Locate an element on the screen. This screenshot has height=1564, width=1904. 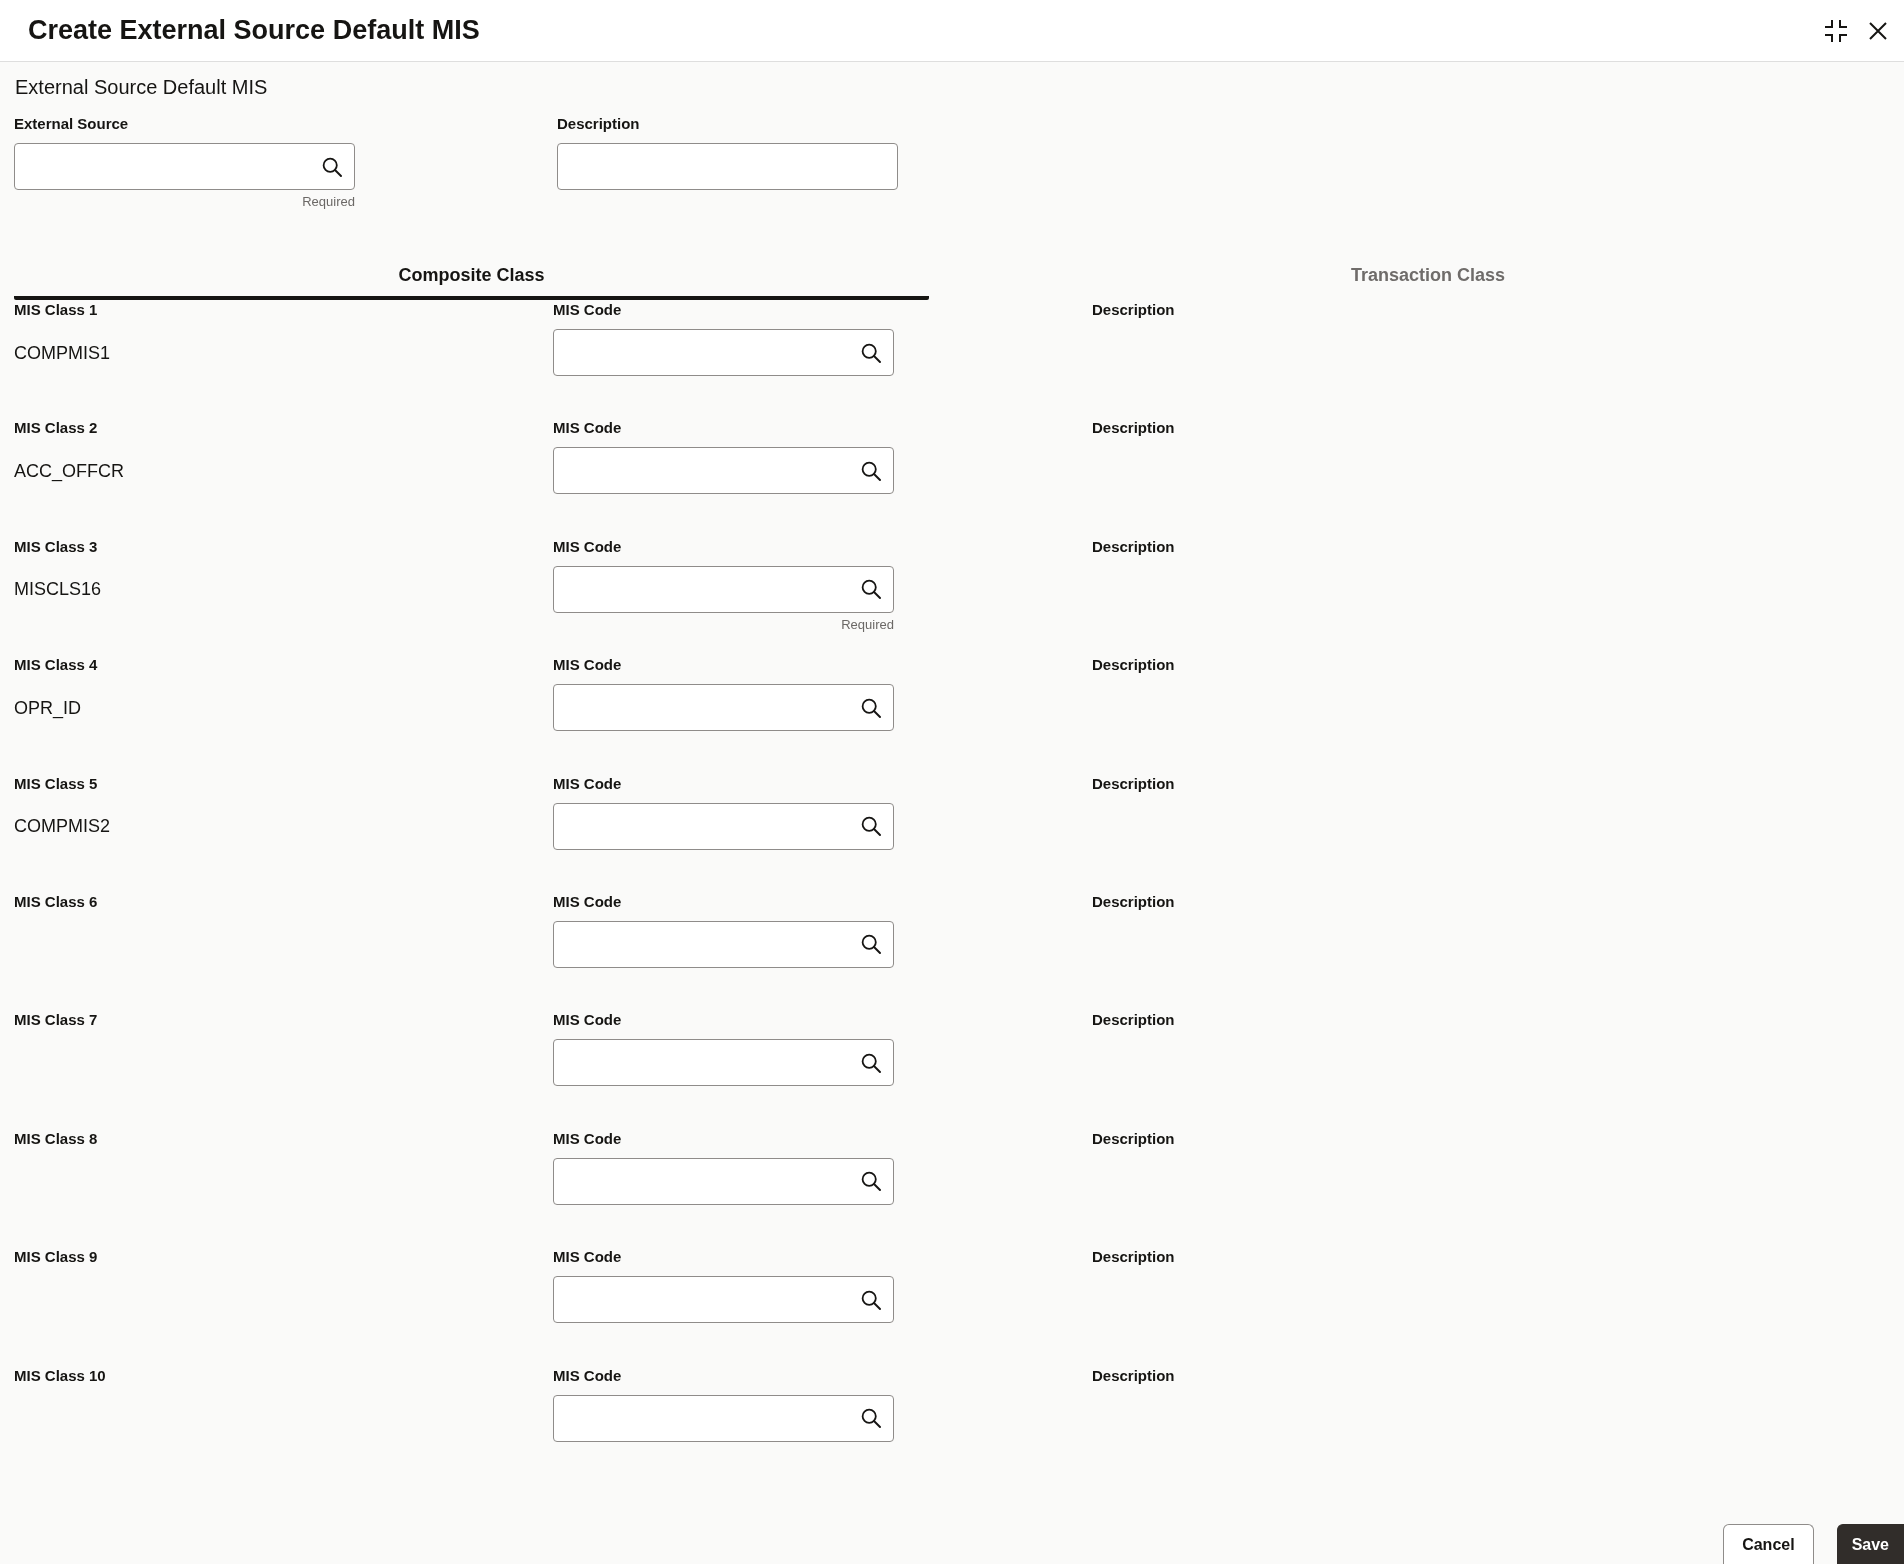
field-value: OPR_ID is located at coordinates (48, 707).